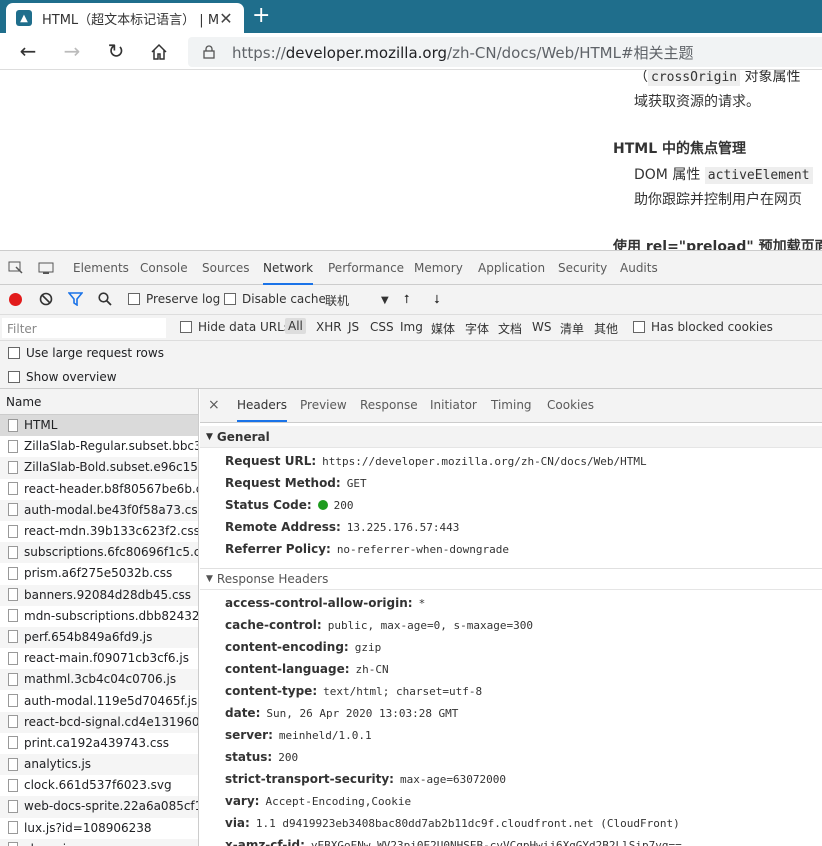 This screenshot has height=846, width=822. Describe the element at coordinates (382, 327) in the screenshot. I see `filter-type-css: CSS` at that location.